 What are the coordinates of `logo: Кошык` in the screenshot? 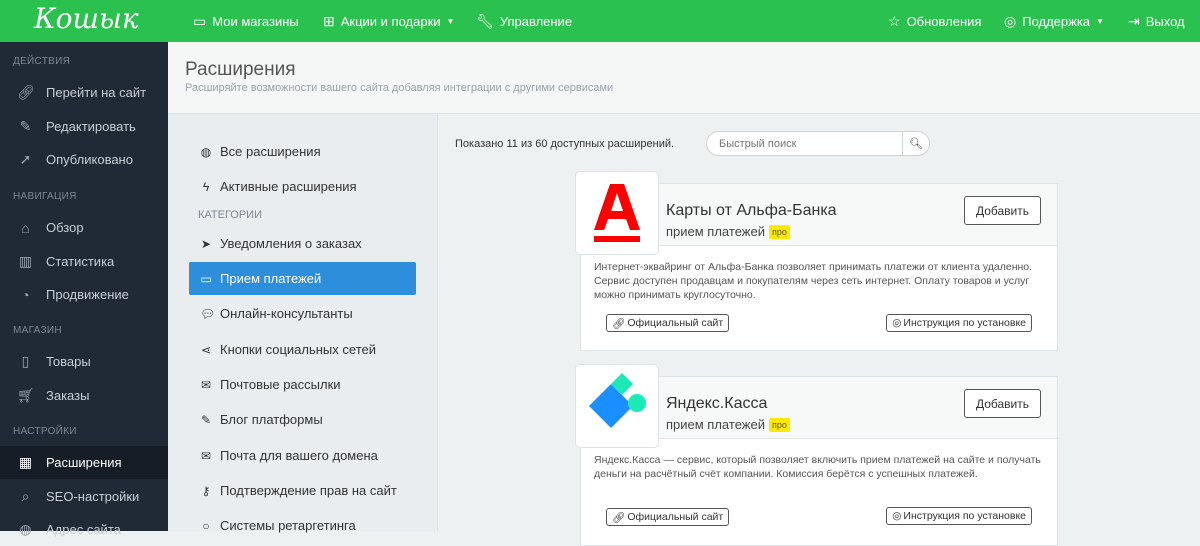 It's located at (86, 18).